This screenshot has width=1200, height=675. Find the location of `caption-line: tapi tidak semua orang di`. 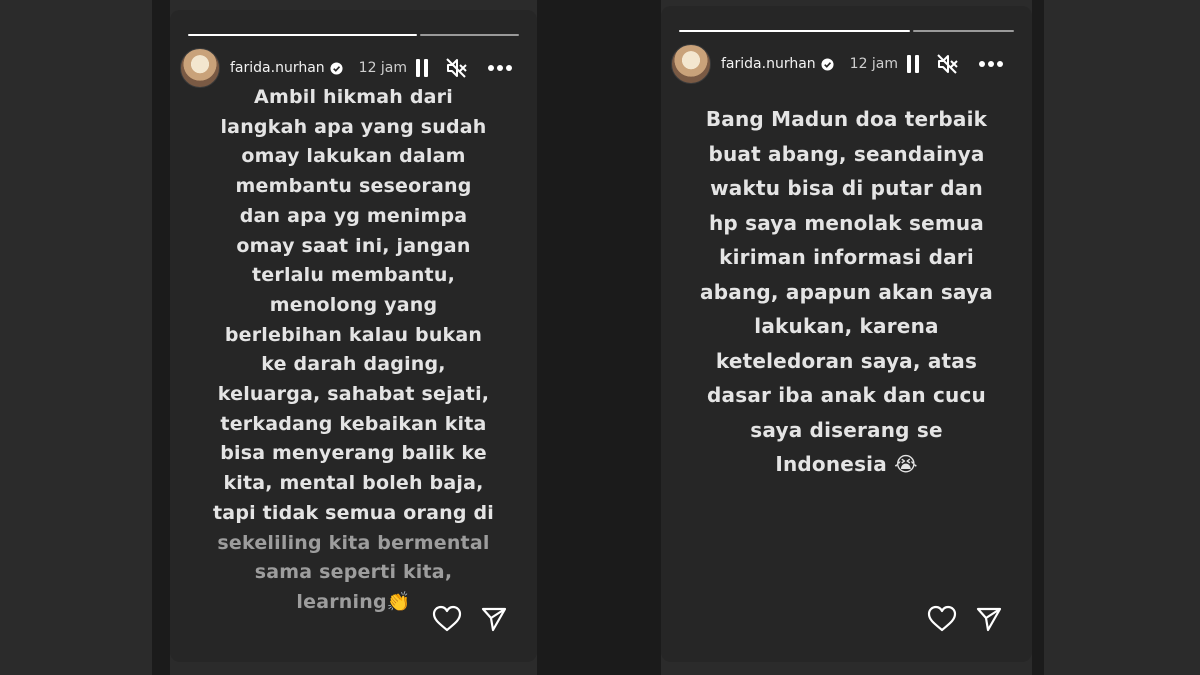

caption-line: tapi tidak semua orang di is located at coordinates (353, 512).